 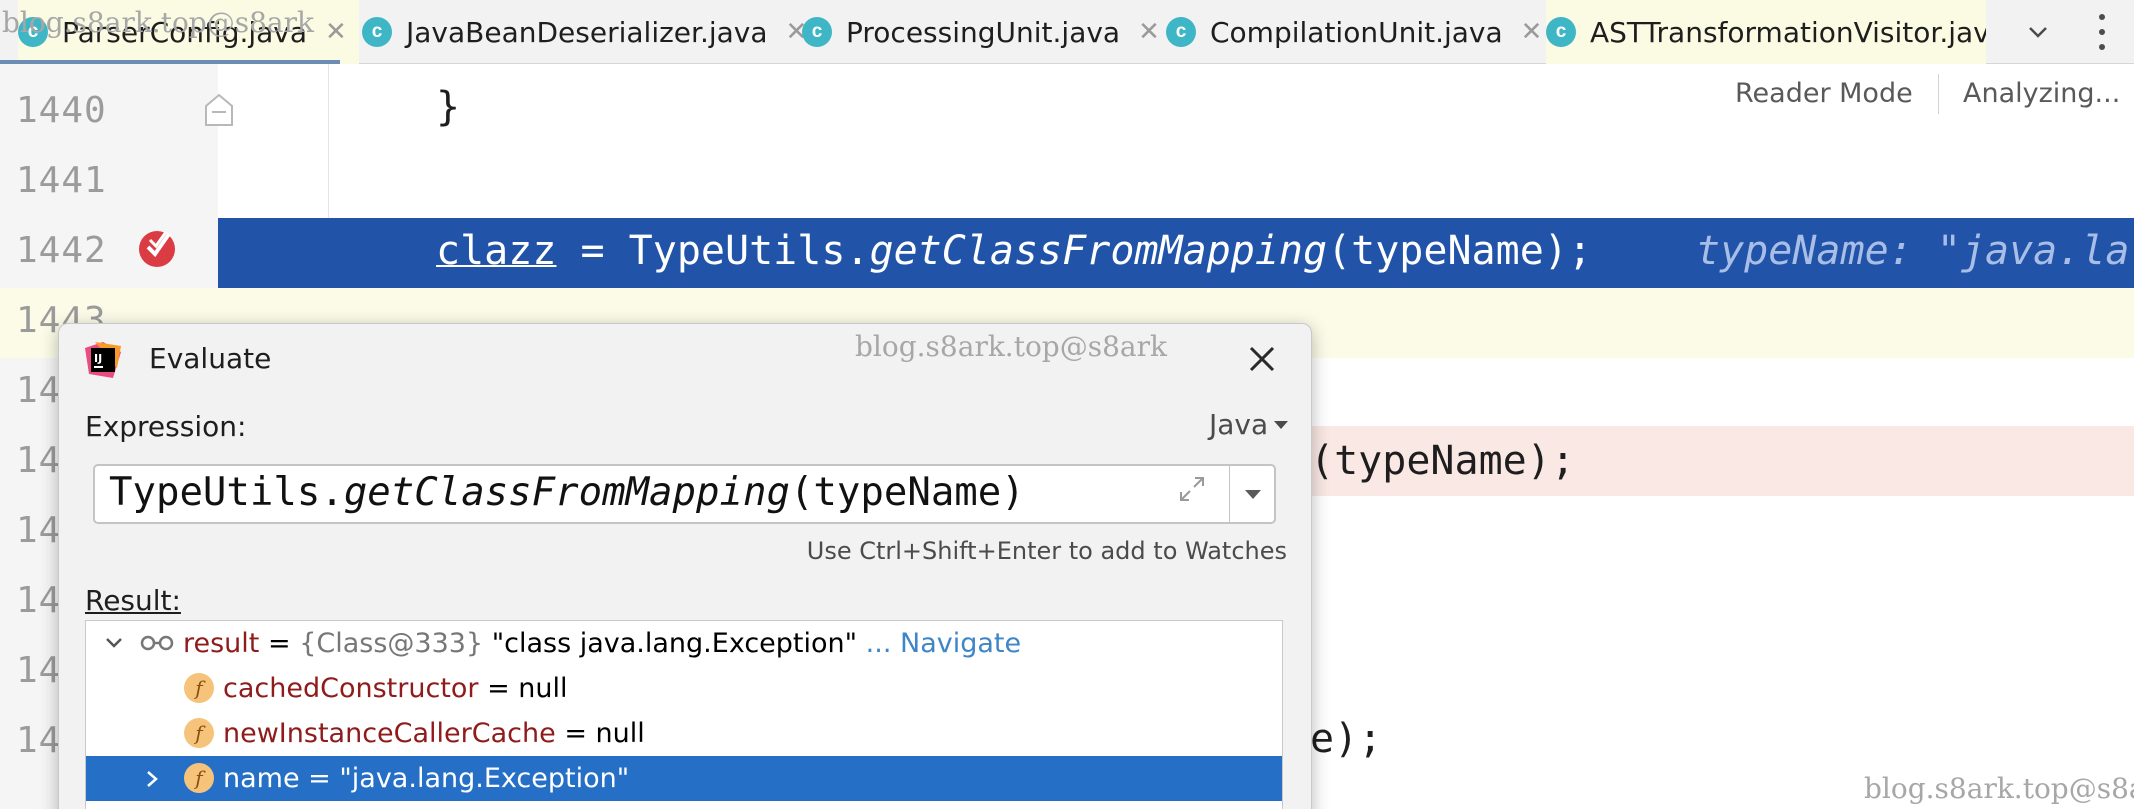 I want to click on navigate-link: ... Navigate, so click(x=939, y=643).